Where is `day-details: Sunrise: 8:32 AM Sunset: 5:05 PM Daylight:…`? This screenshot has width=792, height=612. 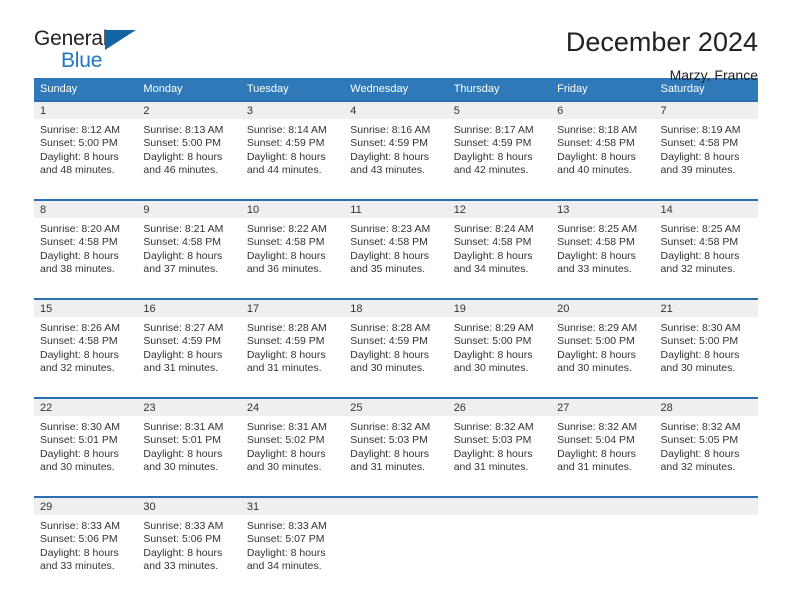
day-details: Sunrise: 8:32 AM Sunset: 5:05 PM Daylight:… is located at coordinates (706, 451).